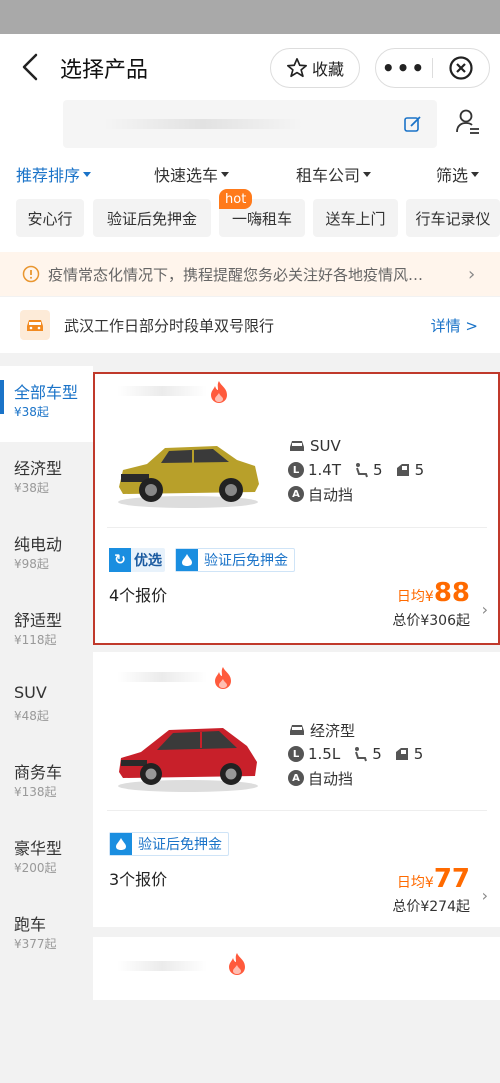  What do you see at coordinates (250, 17) in the screenshot?
I see `status-strip` at bounding box center [250, 17].